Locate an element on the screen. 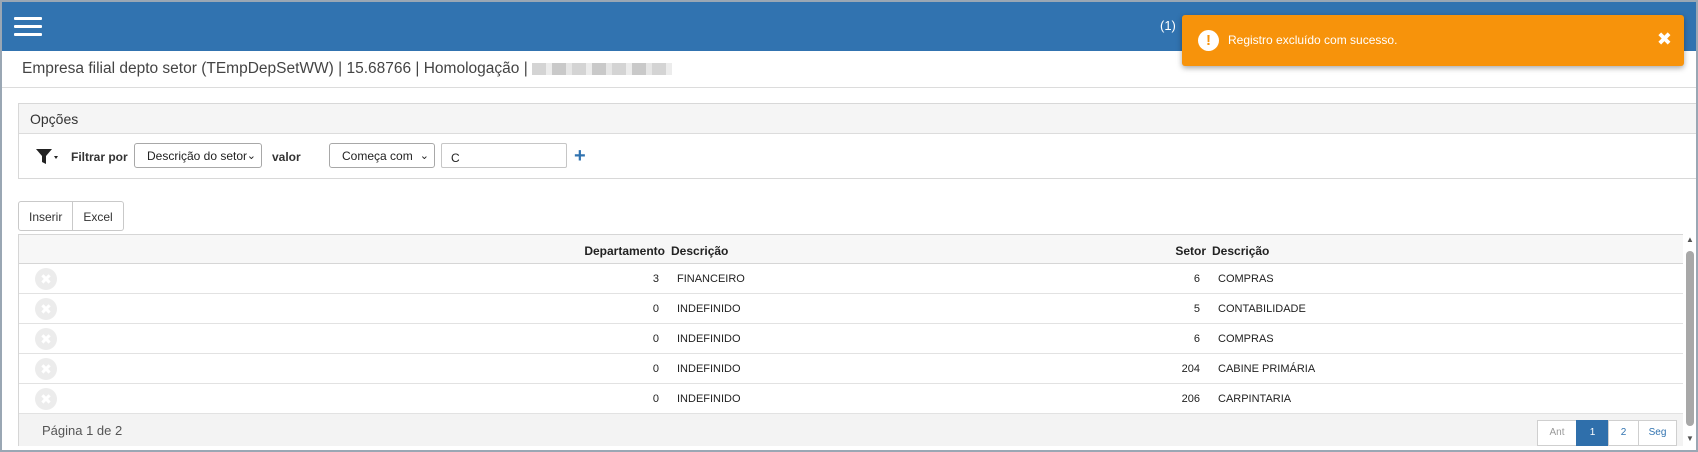 The width and height of the screenshot is (1698, 452). toast-message: Registro excluído com sucesso. is located at coordinates (1313, 40).